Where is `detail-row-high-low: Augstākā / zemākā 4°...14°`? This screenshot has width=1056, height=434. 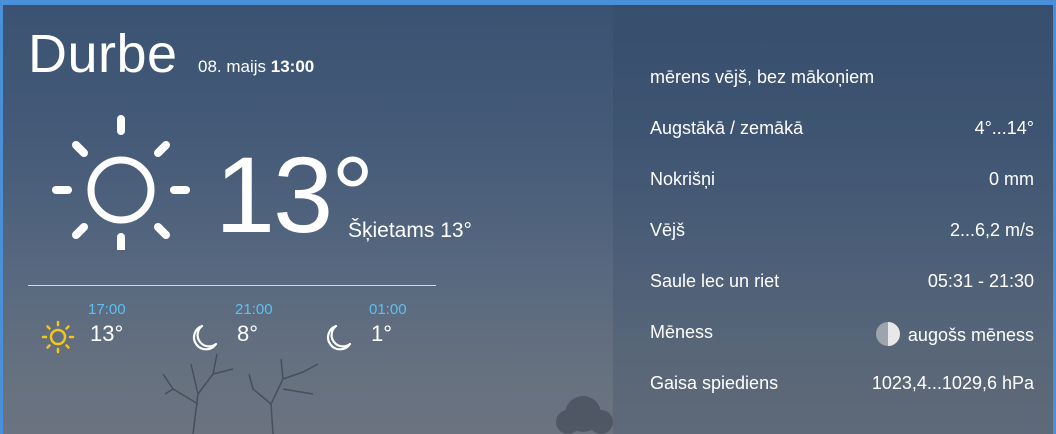
detail-row-high-low: Augstākā / zemākā 4°...14° is located at coordinates (842, 130).